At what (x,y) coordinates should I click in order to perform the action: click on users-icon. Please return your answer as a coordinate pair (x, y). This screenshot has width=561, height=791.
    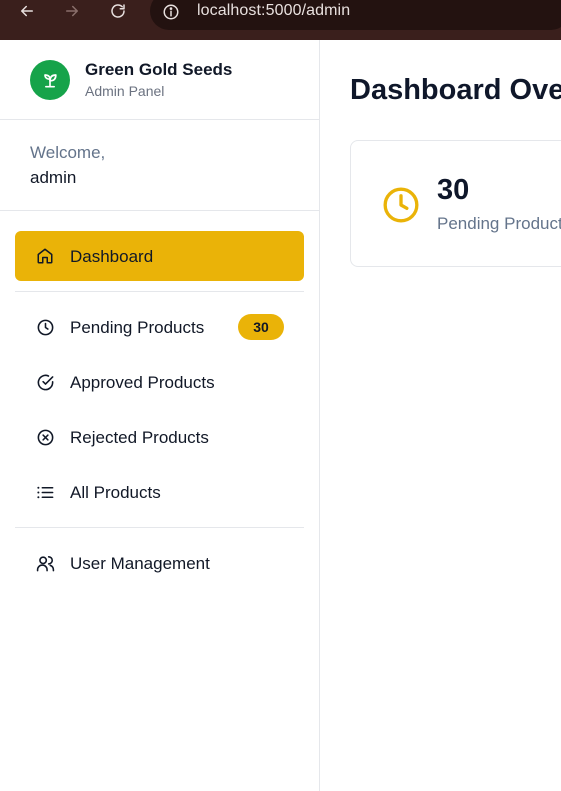
    Looking at the image, I should click on (45, 563).